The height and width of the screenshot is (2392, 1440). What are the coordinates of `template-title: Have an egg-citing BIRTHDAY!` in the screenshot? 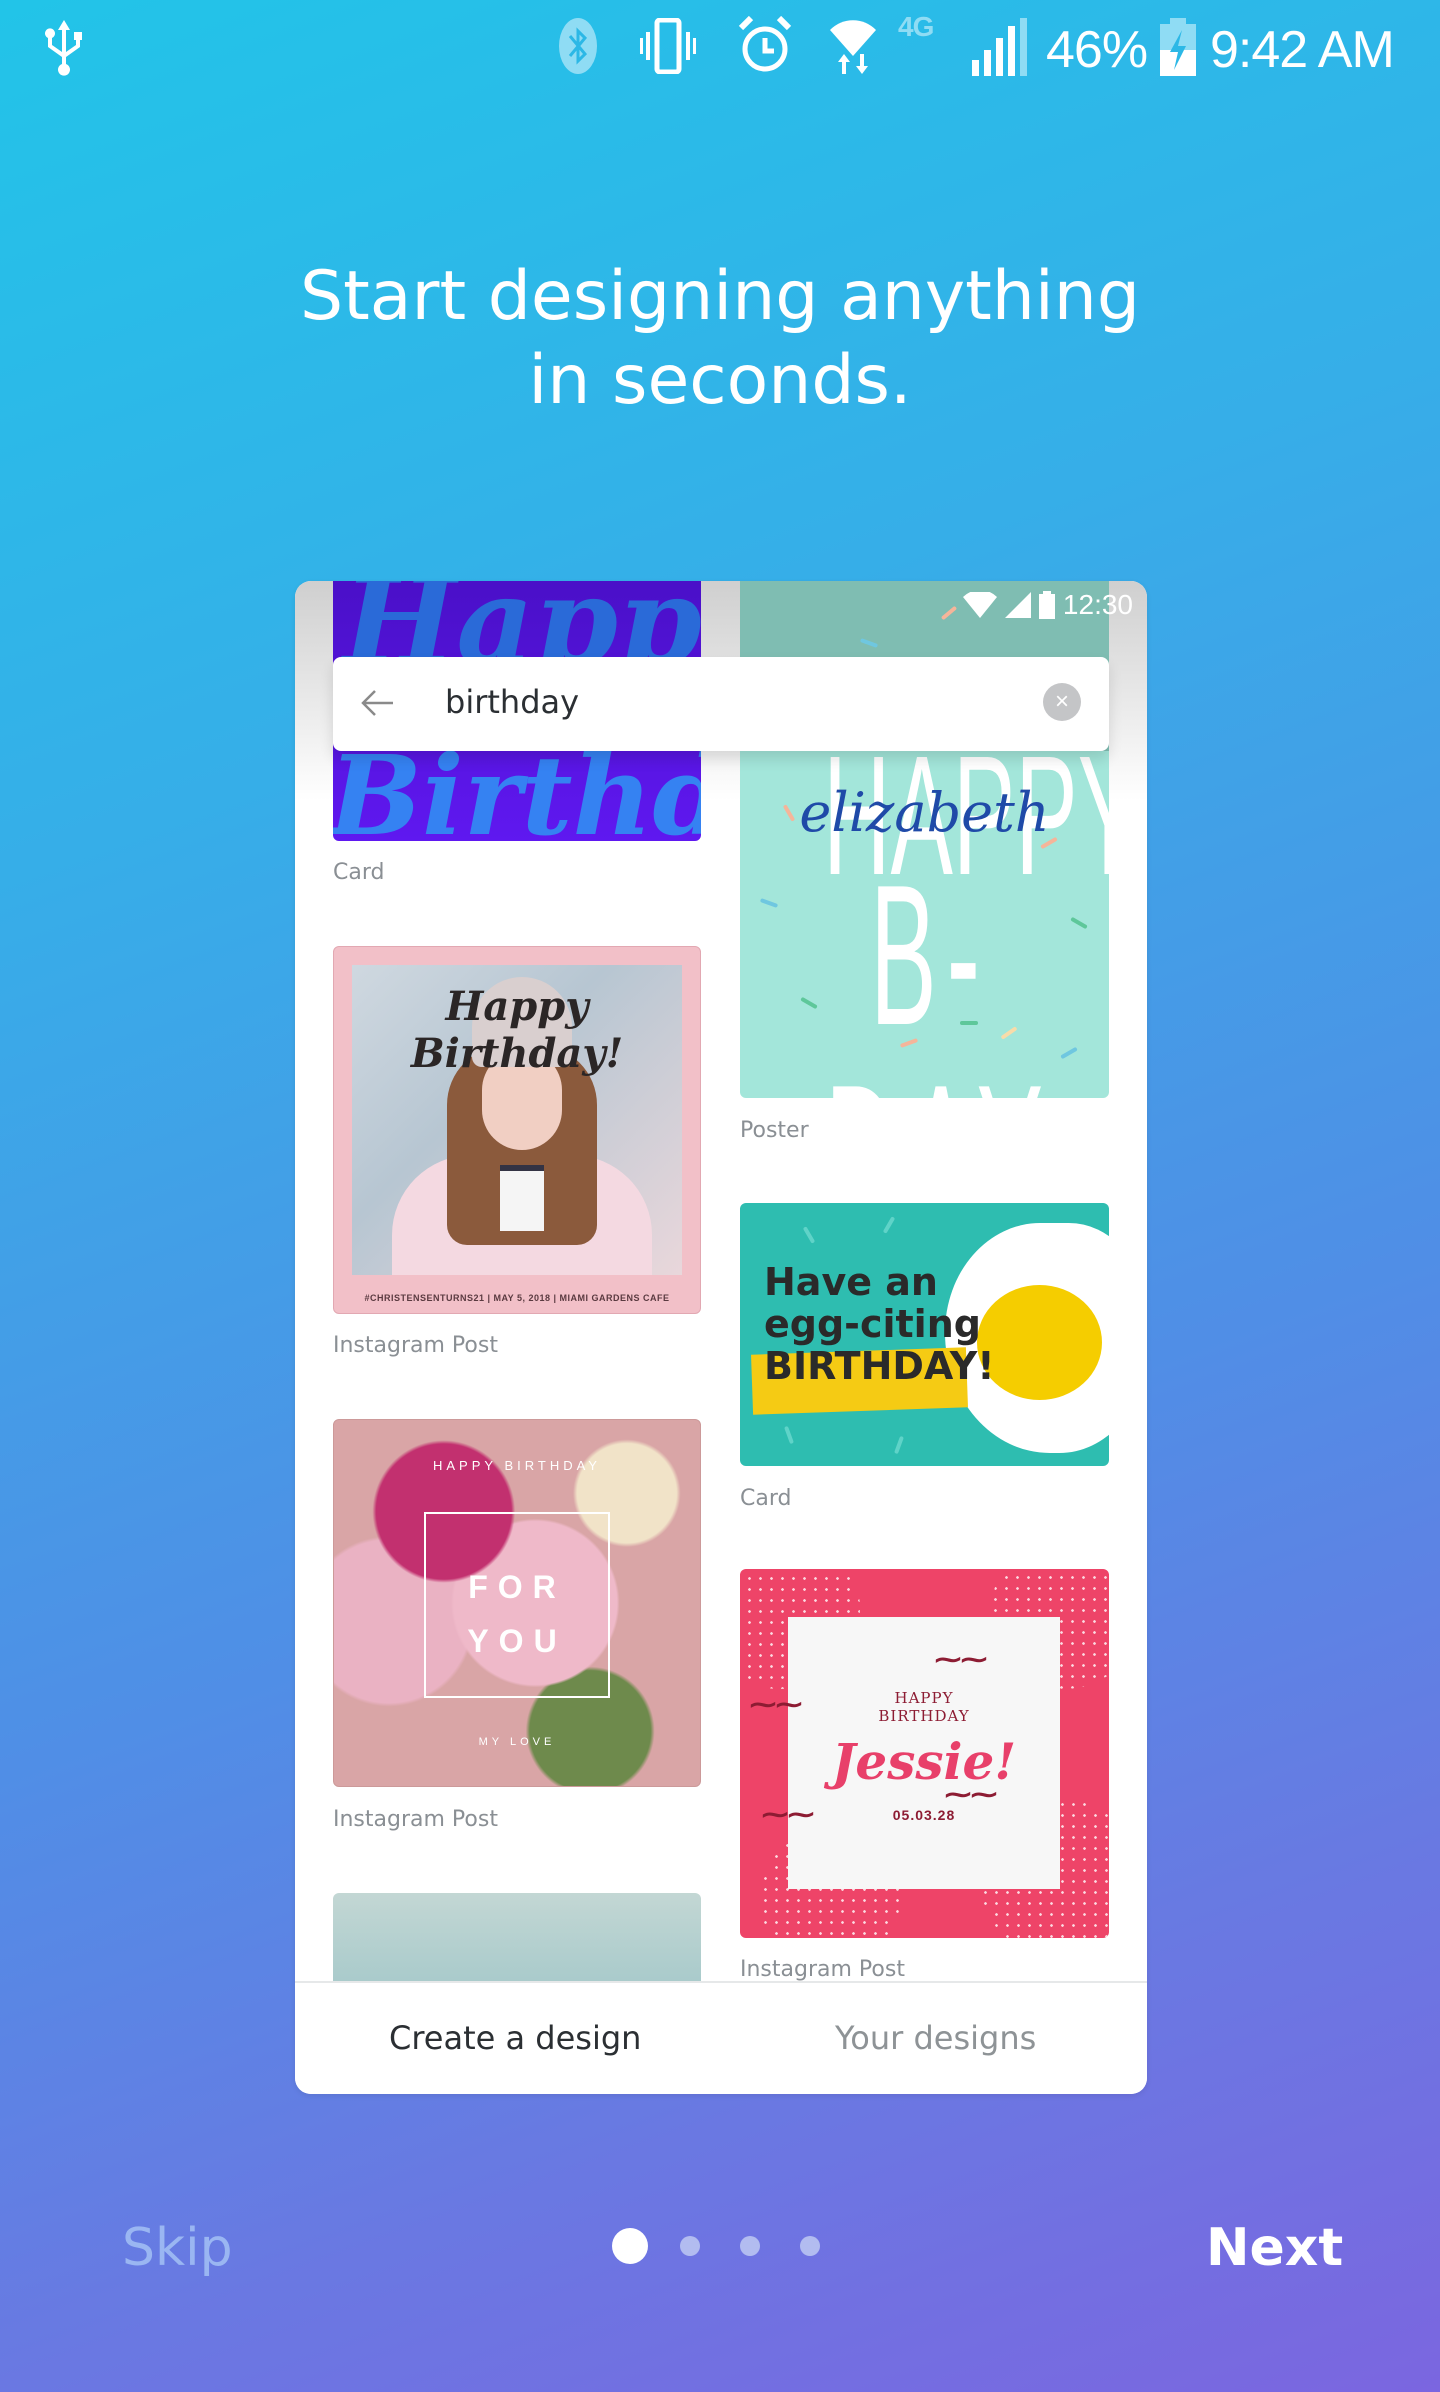 It's located at (879, 1324).